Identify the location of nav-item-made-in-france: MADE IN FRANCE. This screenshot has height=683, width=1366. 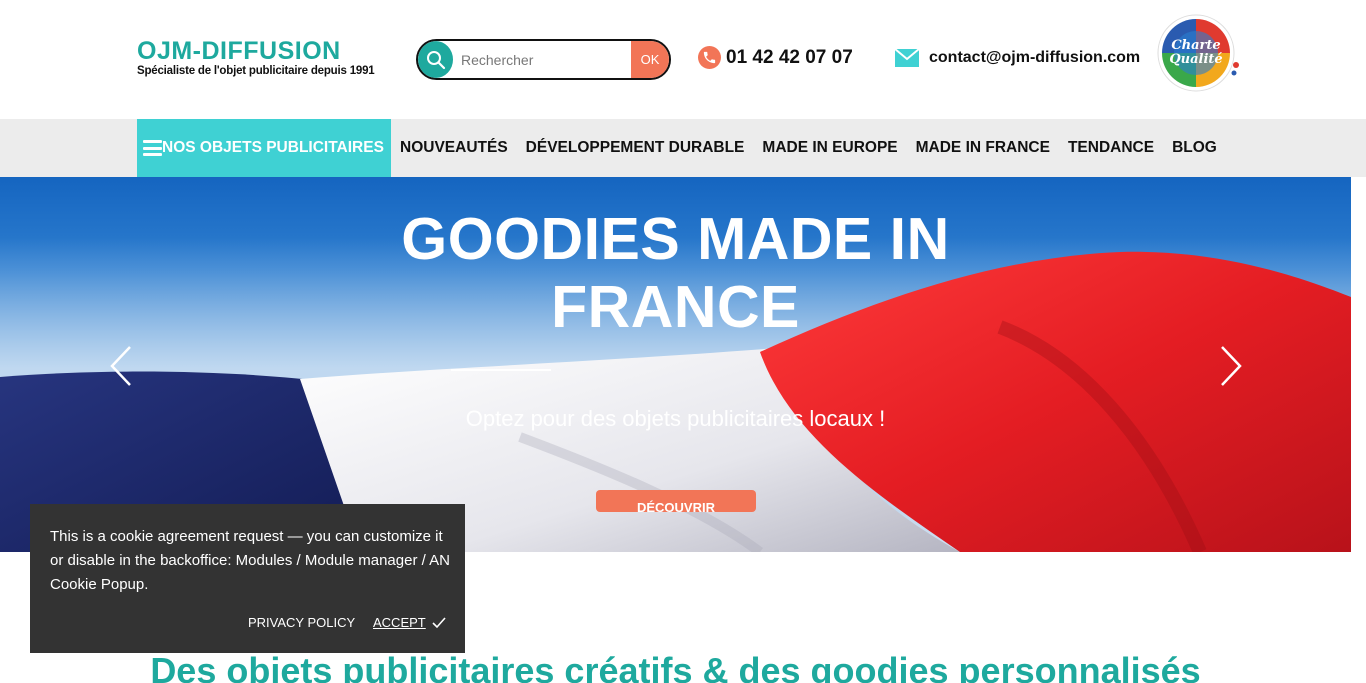
(983, 148).